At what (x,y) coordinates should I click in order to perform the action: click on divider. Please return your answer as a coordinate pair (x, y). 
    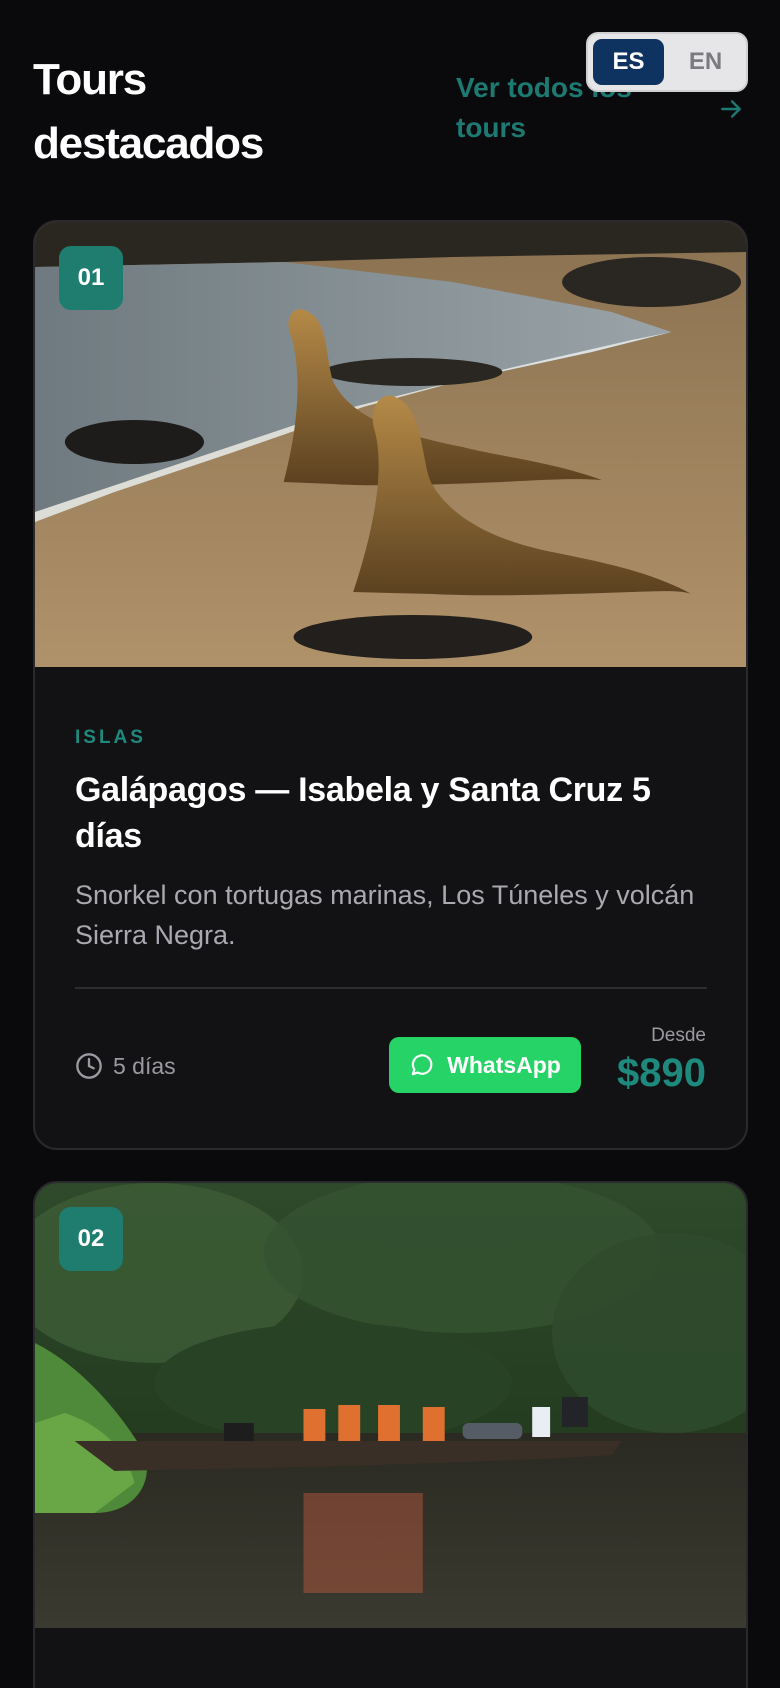
    Looking at the image, I should click on (391, 988).